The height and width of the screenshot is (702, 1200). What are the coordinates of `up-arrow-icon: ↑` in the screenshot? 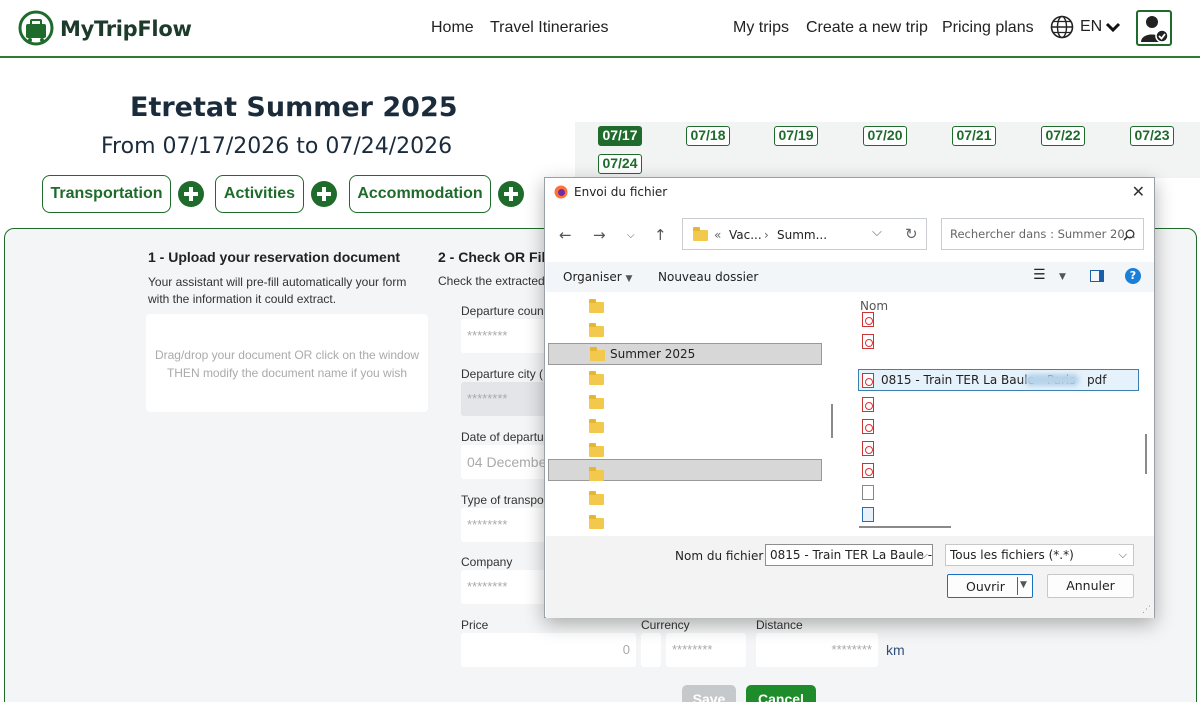 It's located at (660, 235).